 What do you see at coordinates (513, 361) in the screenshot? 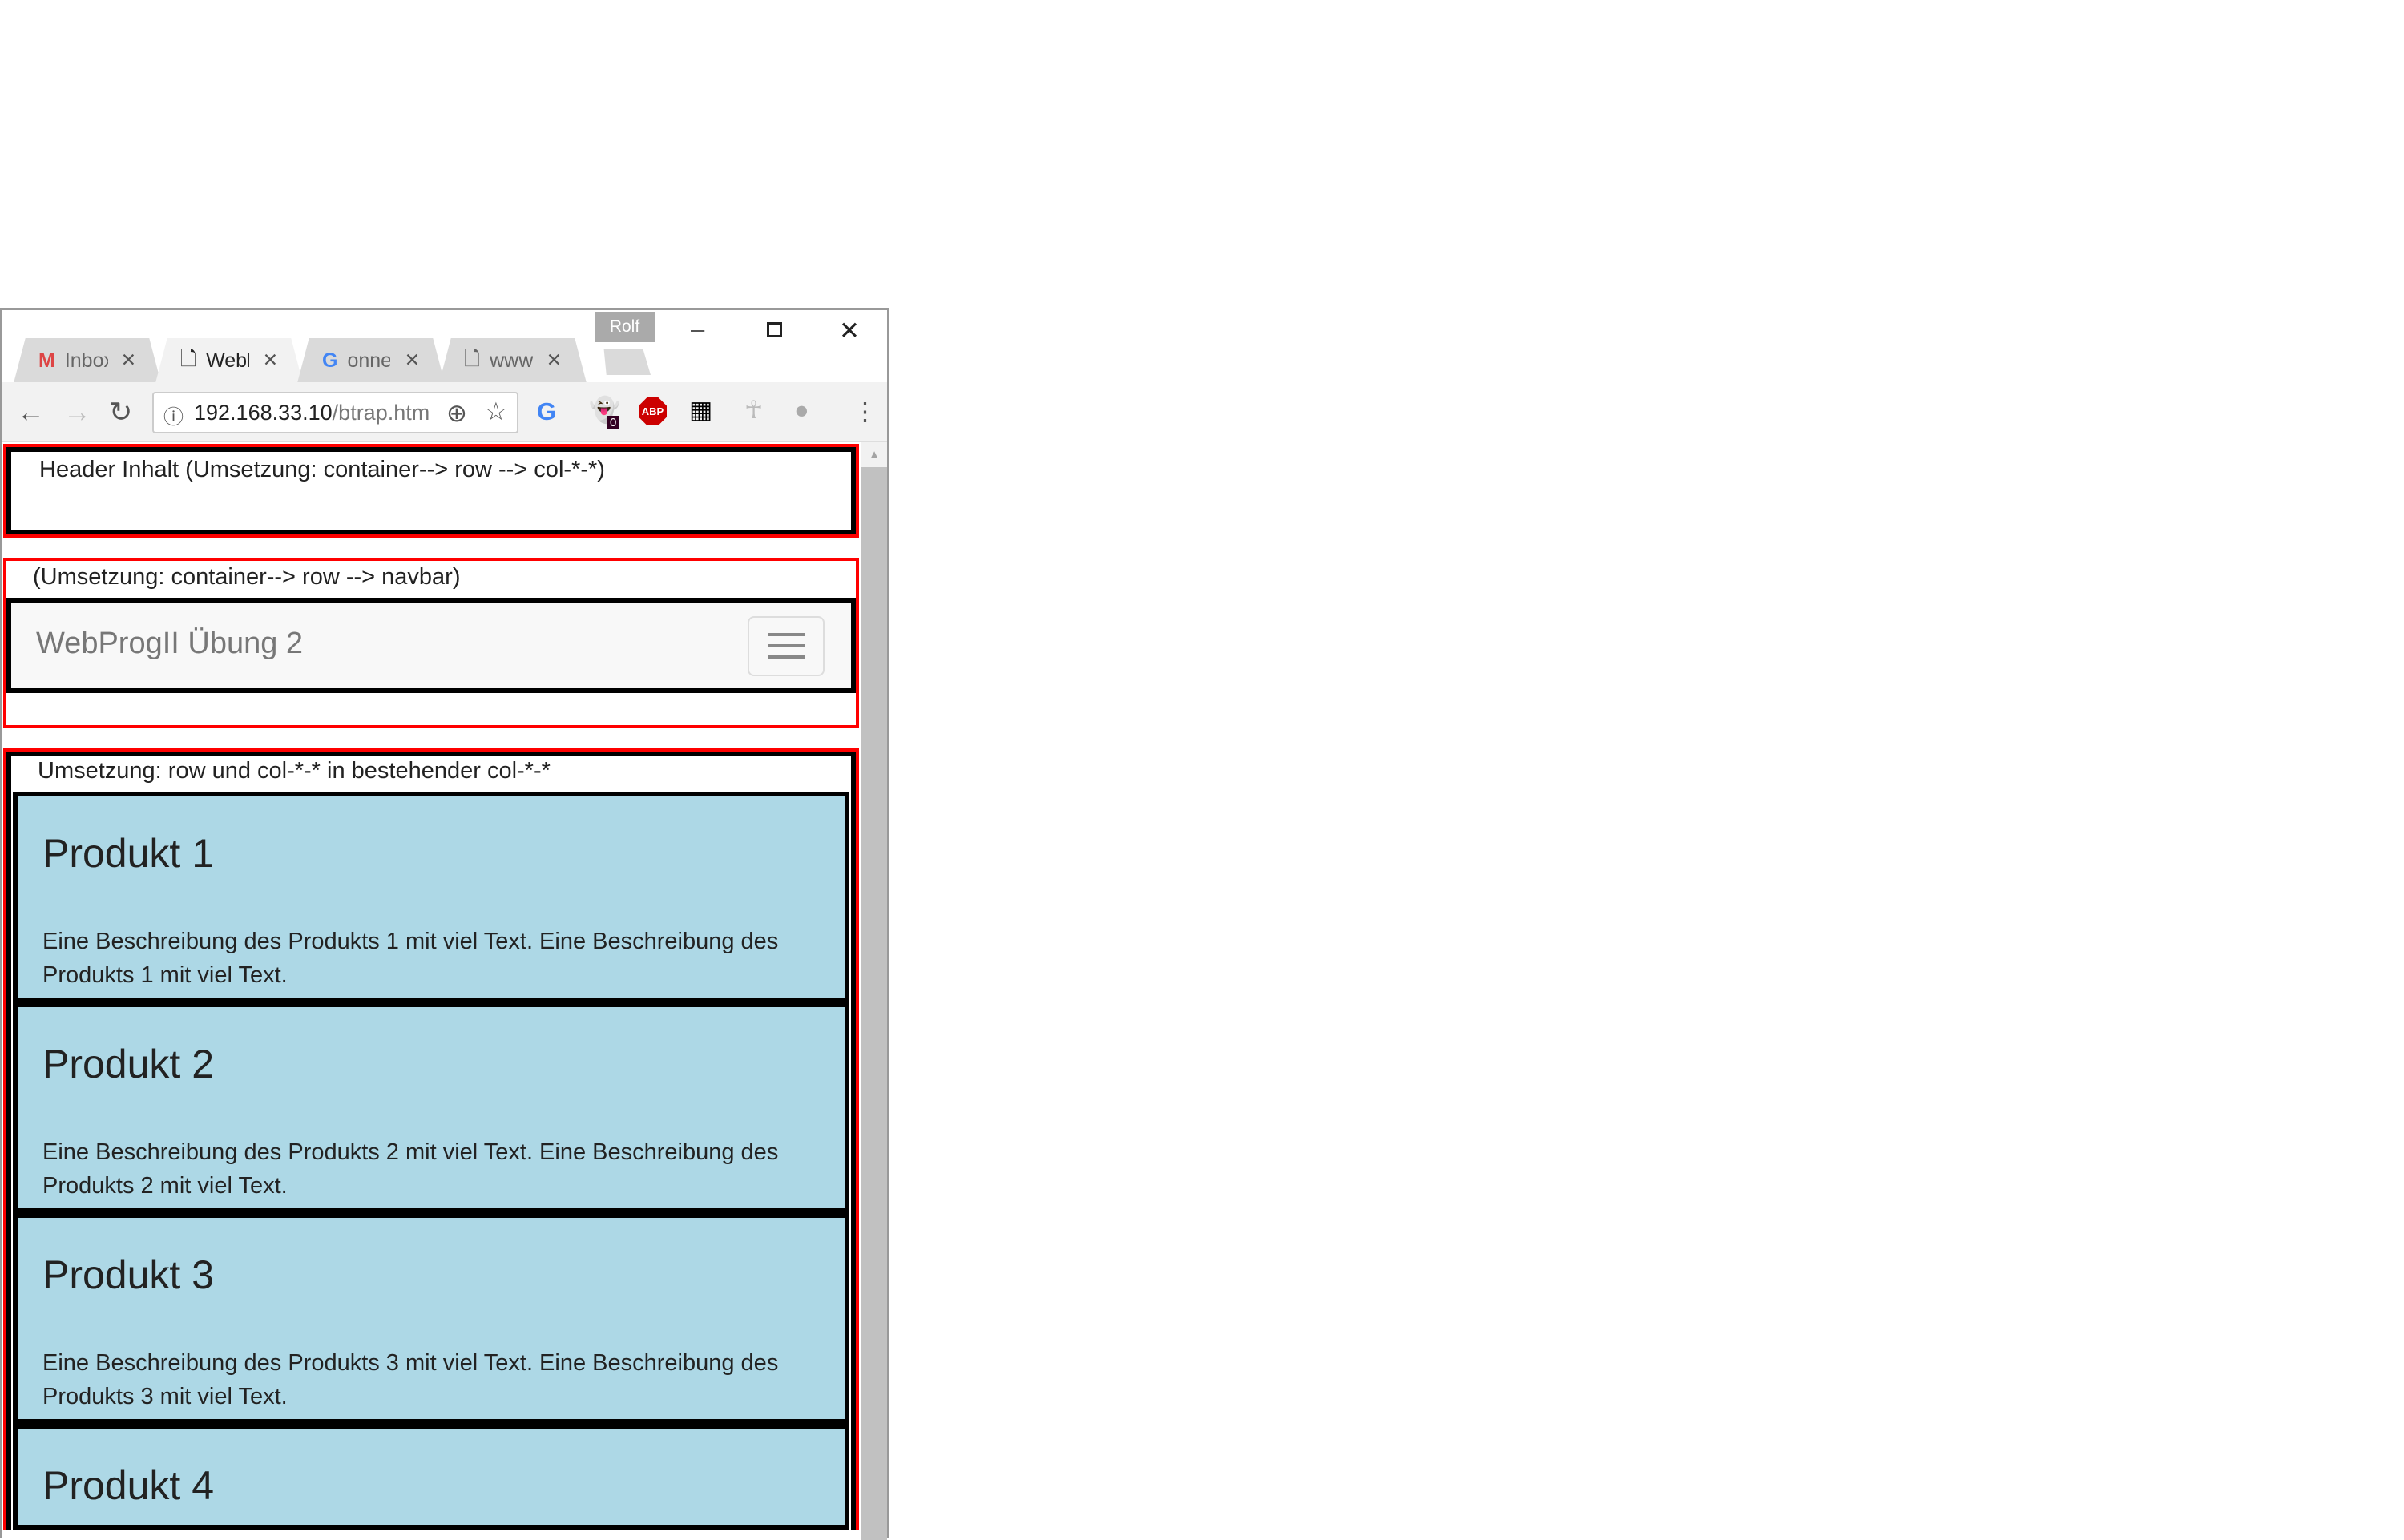
I see `tab-www: 🗋 www. ✕` at bounding box center [513, 361].